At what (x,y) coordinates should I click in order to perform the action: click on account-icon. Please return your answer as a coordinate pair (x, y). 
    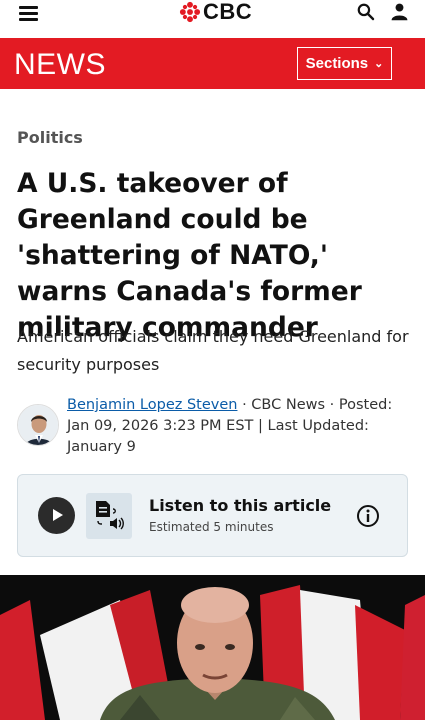
    Looking at the image, I should click on (399, 11).